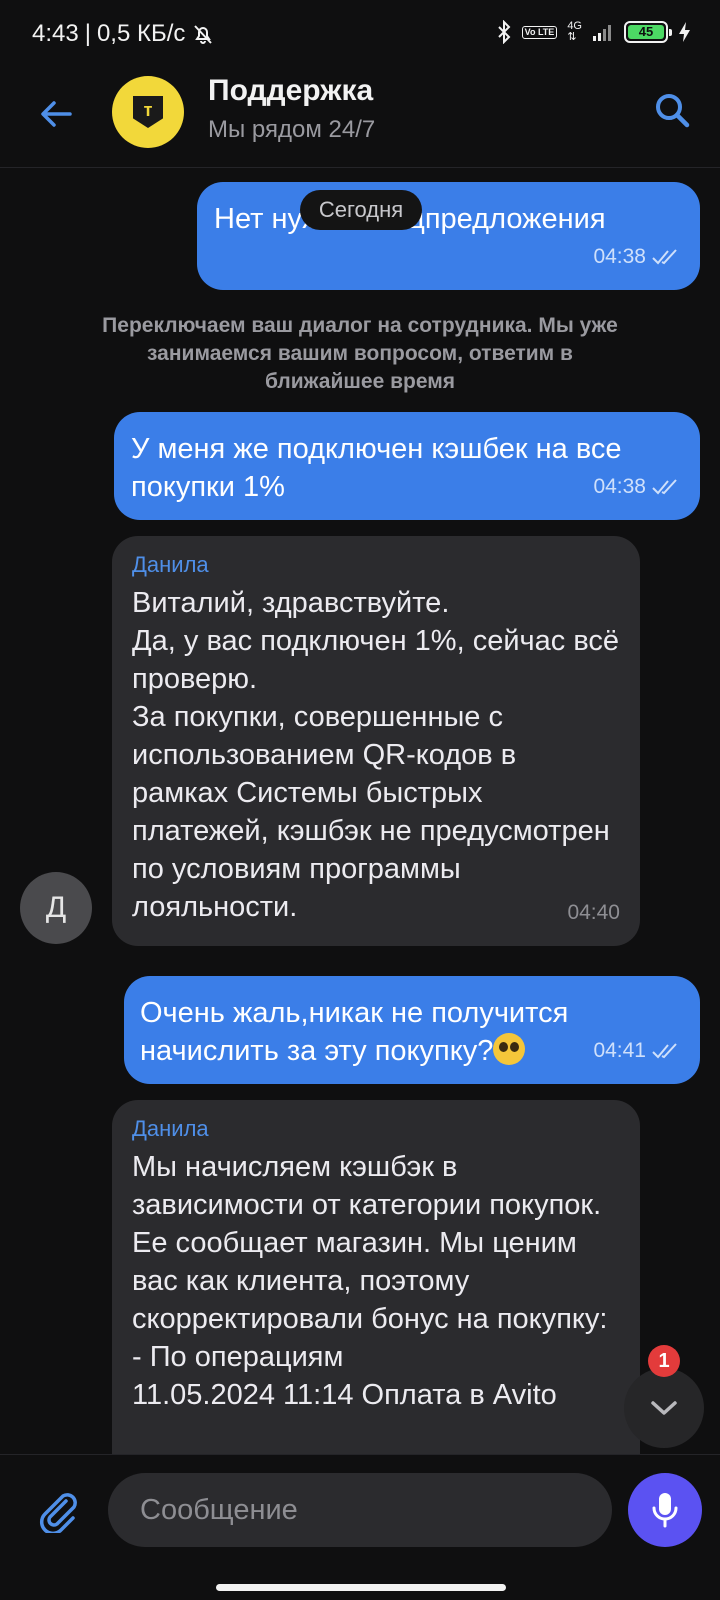 The image size is (720, 1600). Describe the element at coordinates (539, 32) in the screenshot. I see `volte-indicator: Vo LTE` at that location.